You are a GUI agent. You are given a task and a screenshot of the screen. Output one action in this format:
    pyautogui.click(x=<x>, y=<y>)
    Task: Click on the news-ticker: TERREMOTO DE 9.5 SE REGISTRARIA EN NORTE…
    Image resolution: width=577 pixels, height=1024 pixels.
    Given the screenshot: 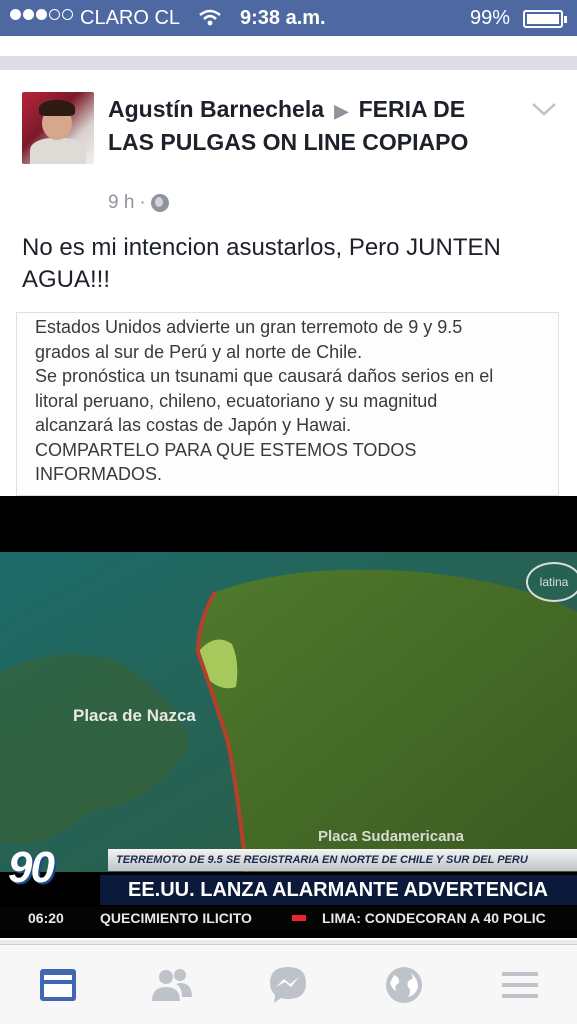 What is the action you would take?
    pyautogui.click(x=288, y=882)
    